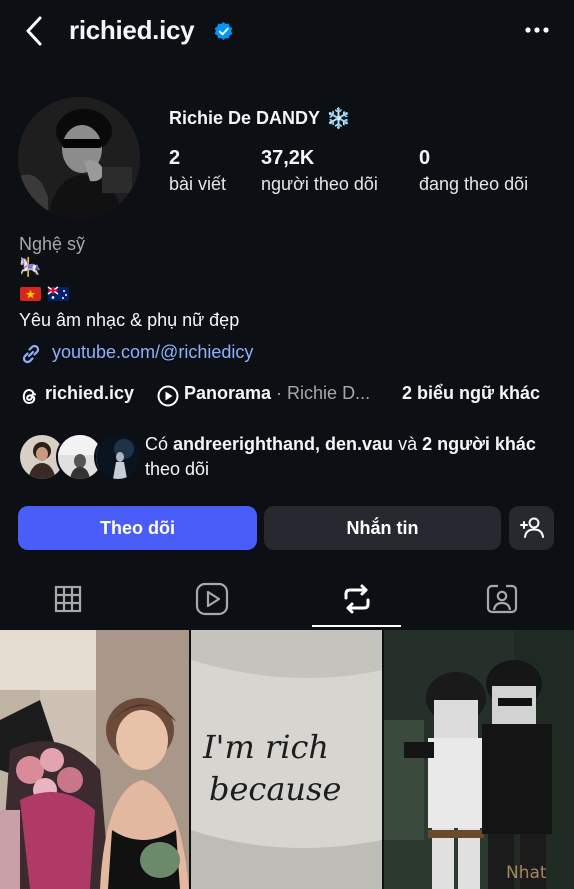 The width and height of the screenshot is (574, 889). I want to click on post-tile-2: I'm rich because, so click(286, 759).